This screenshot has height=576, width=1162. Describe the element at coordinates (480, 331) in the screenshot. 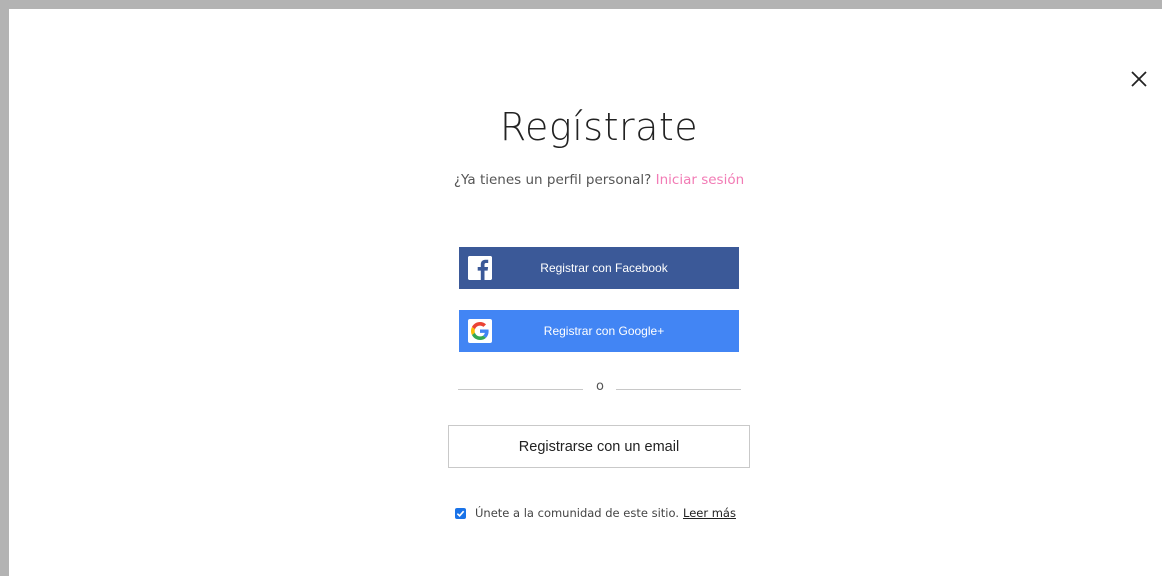

I see `google-icon` at that location.